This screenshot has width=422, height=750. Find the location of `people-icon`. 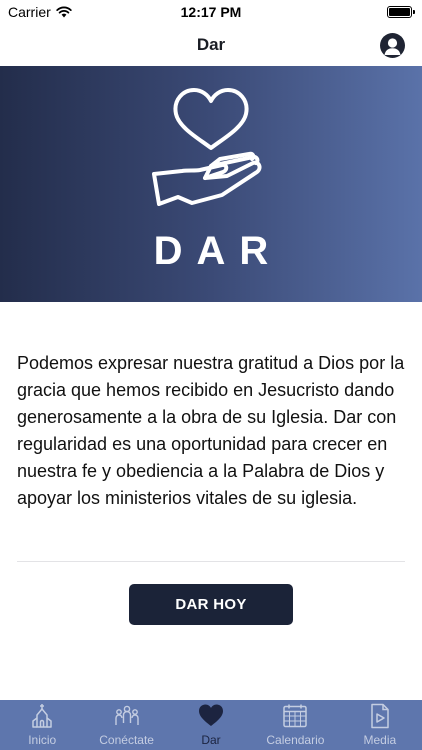

people-icon is located at coordinates (126, 715).